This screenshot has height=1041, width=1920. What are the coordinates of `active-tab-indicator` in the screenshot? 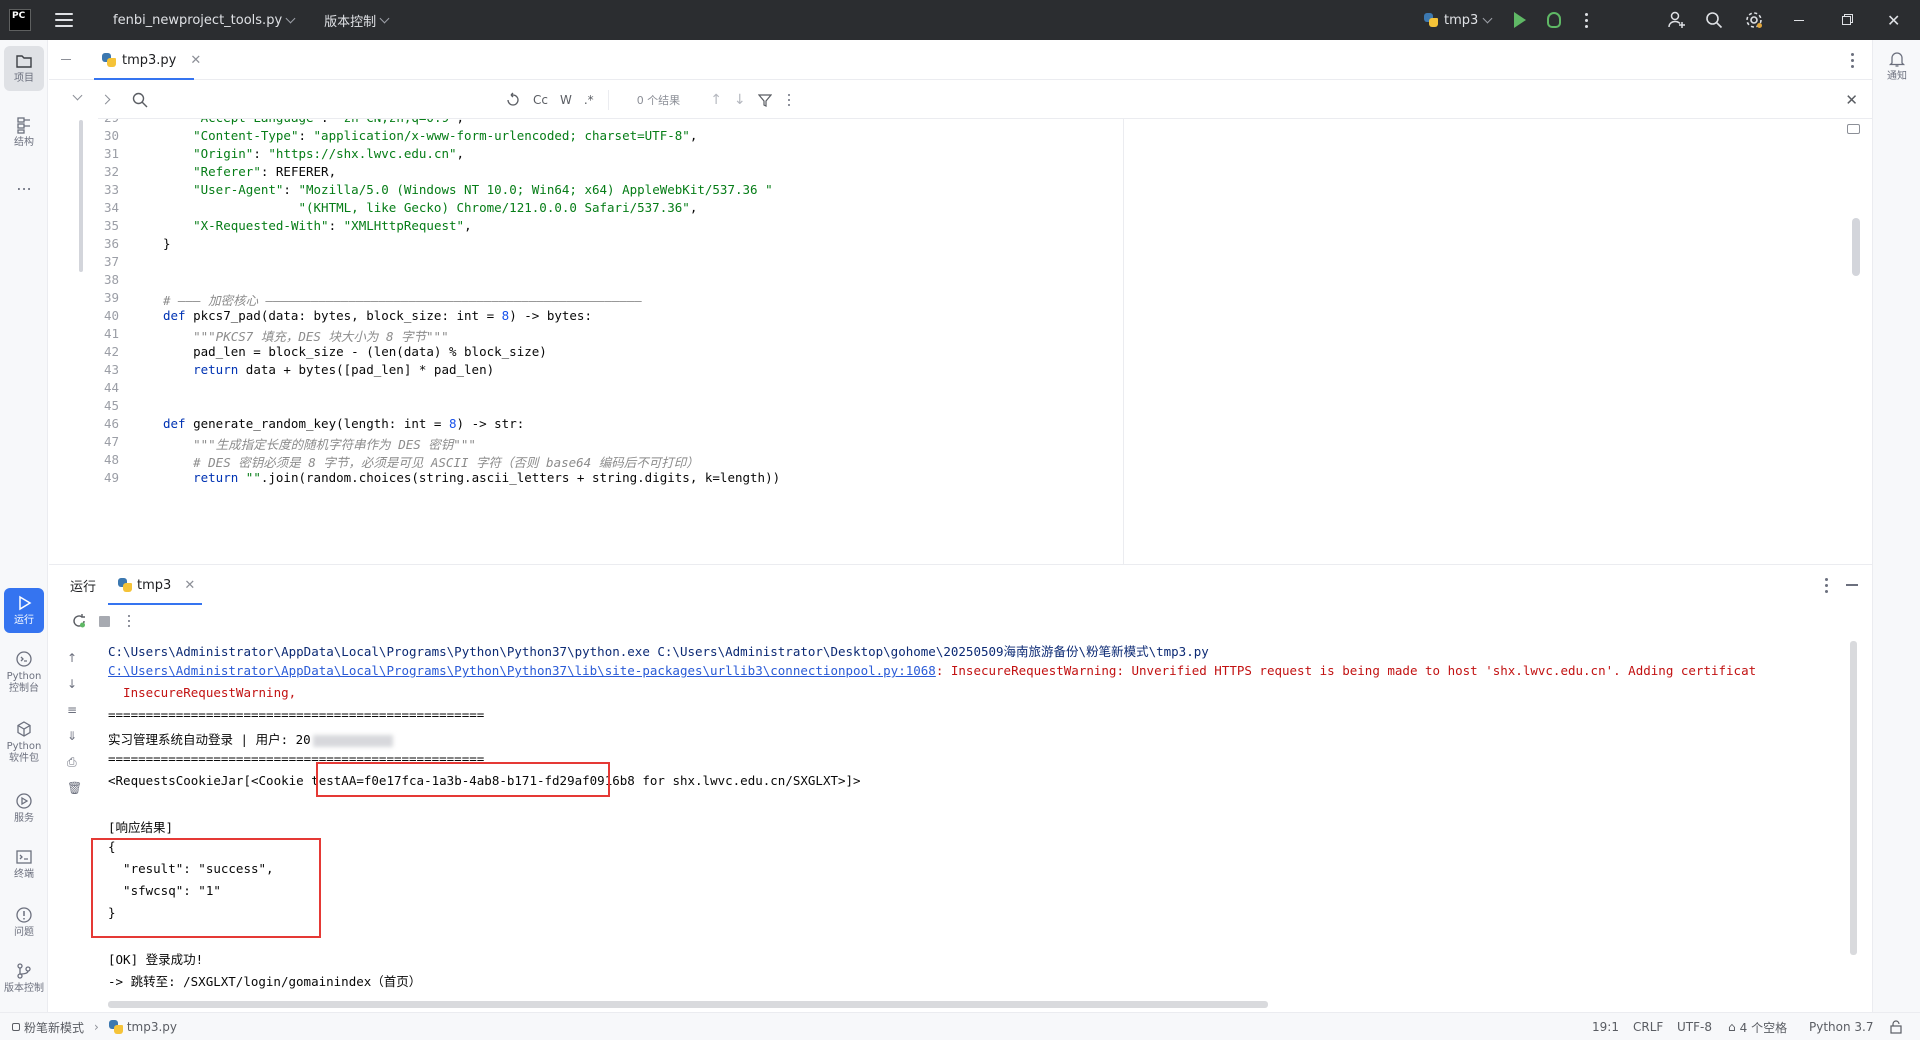 It's located at (144, 79).